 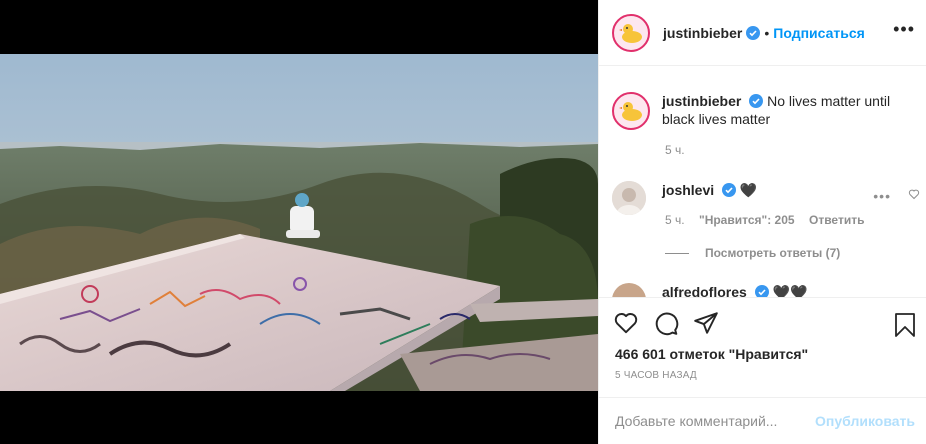 I want to click on comment-username: joshlevi, so click(x=688, y=190).